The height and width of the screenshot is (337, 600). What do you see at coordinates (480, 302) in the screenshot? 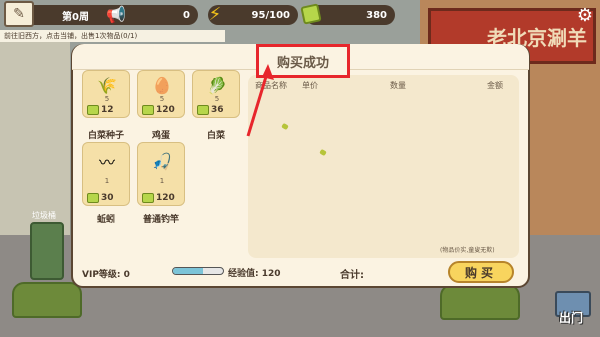
I see `bush-right` at bounding box center [480, 302].